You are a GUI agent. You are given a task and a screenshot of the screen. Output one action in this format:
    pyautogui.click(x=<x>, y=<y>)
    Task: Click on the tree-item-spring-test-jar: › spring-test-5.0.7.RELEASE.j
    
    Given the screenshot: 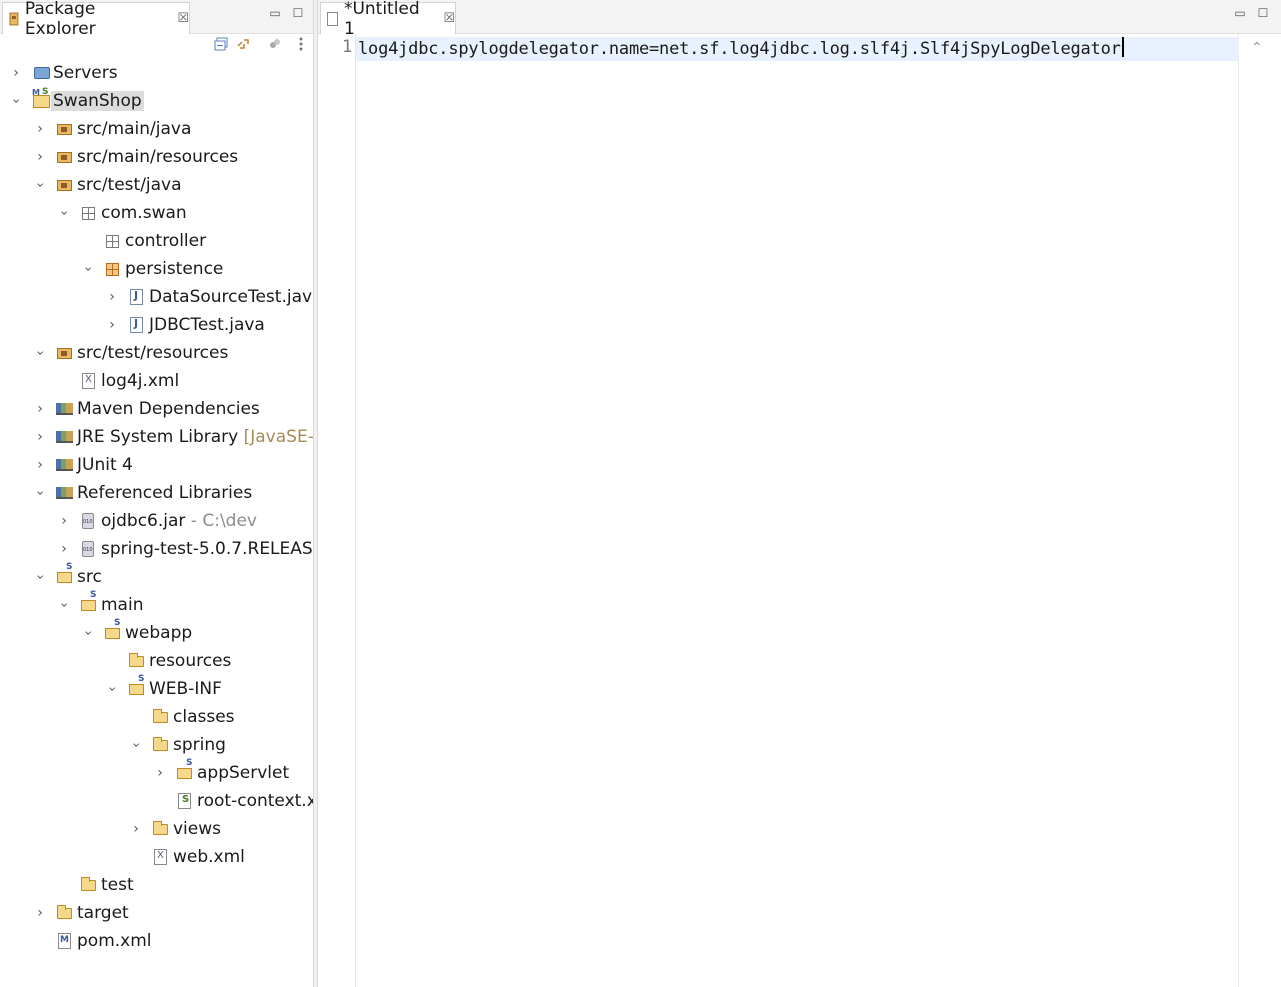 What is the action you would take?
    pyautogui.click(x=156, y=549)
    